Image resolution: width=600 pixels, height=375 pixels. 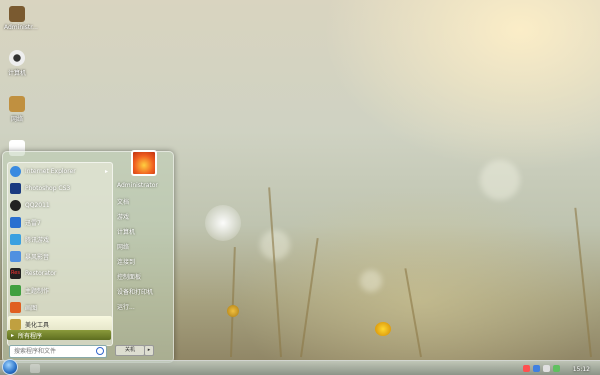 What do you see at coordinates (135, 291) in the screenshot?
I see `right-item-devices-printers: 设备和打印机` at bounding box center [135, 291].